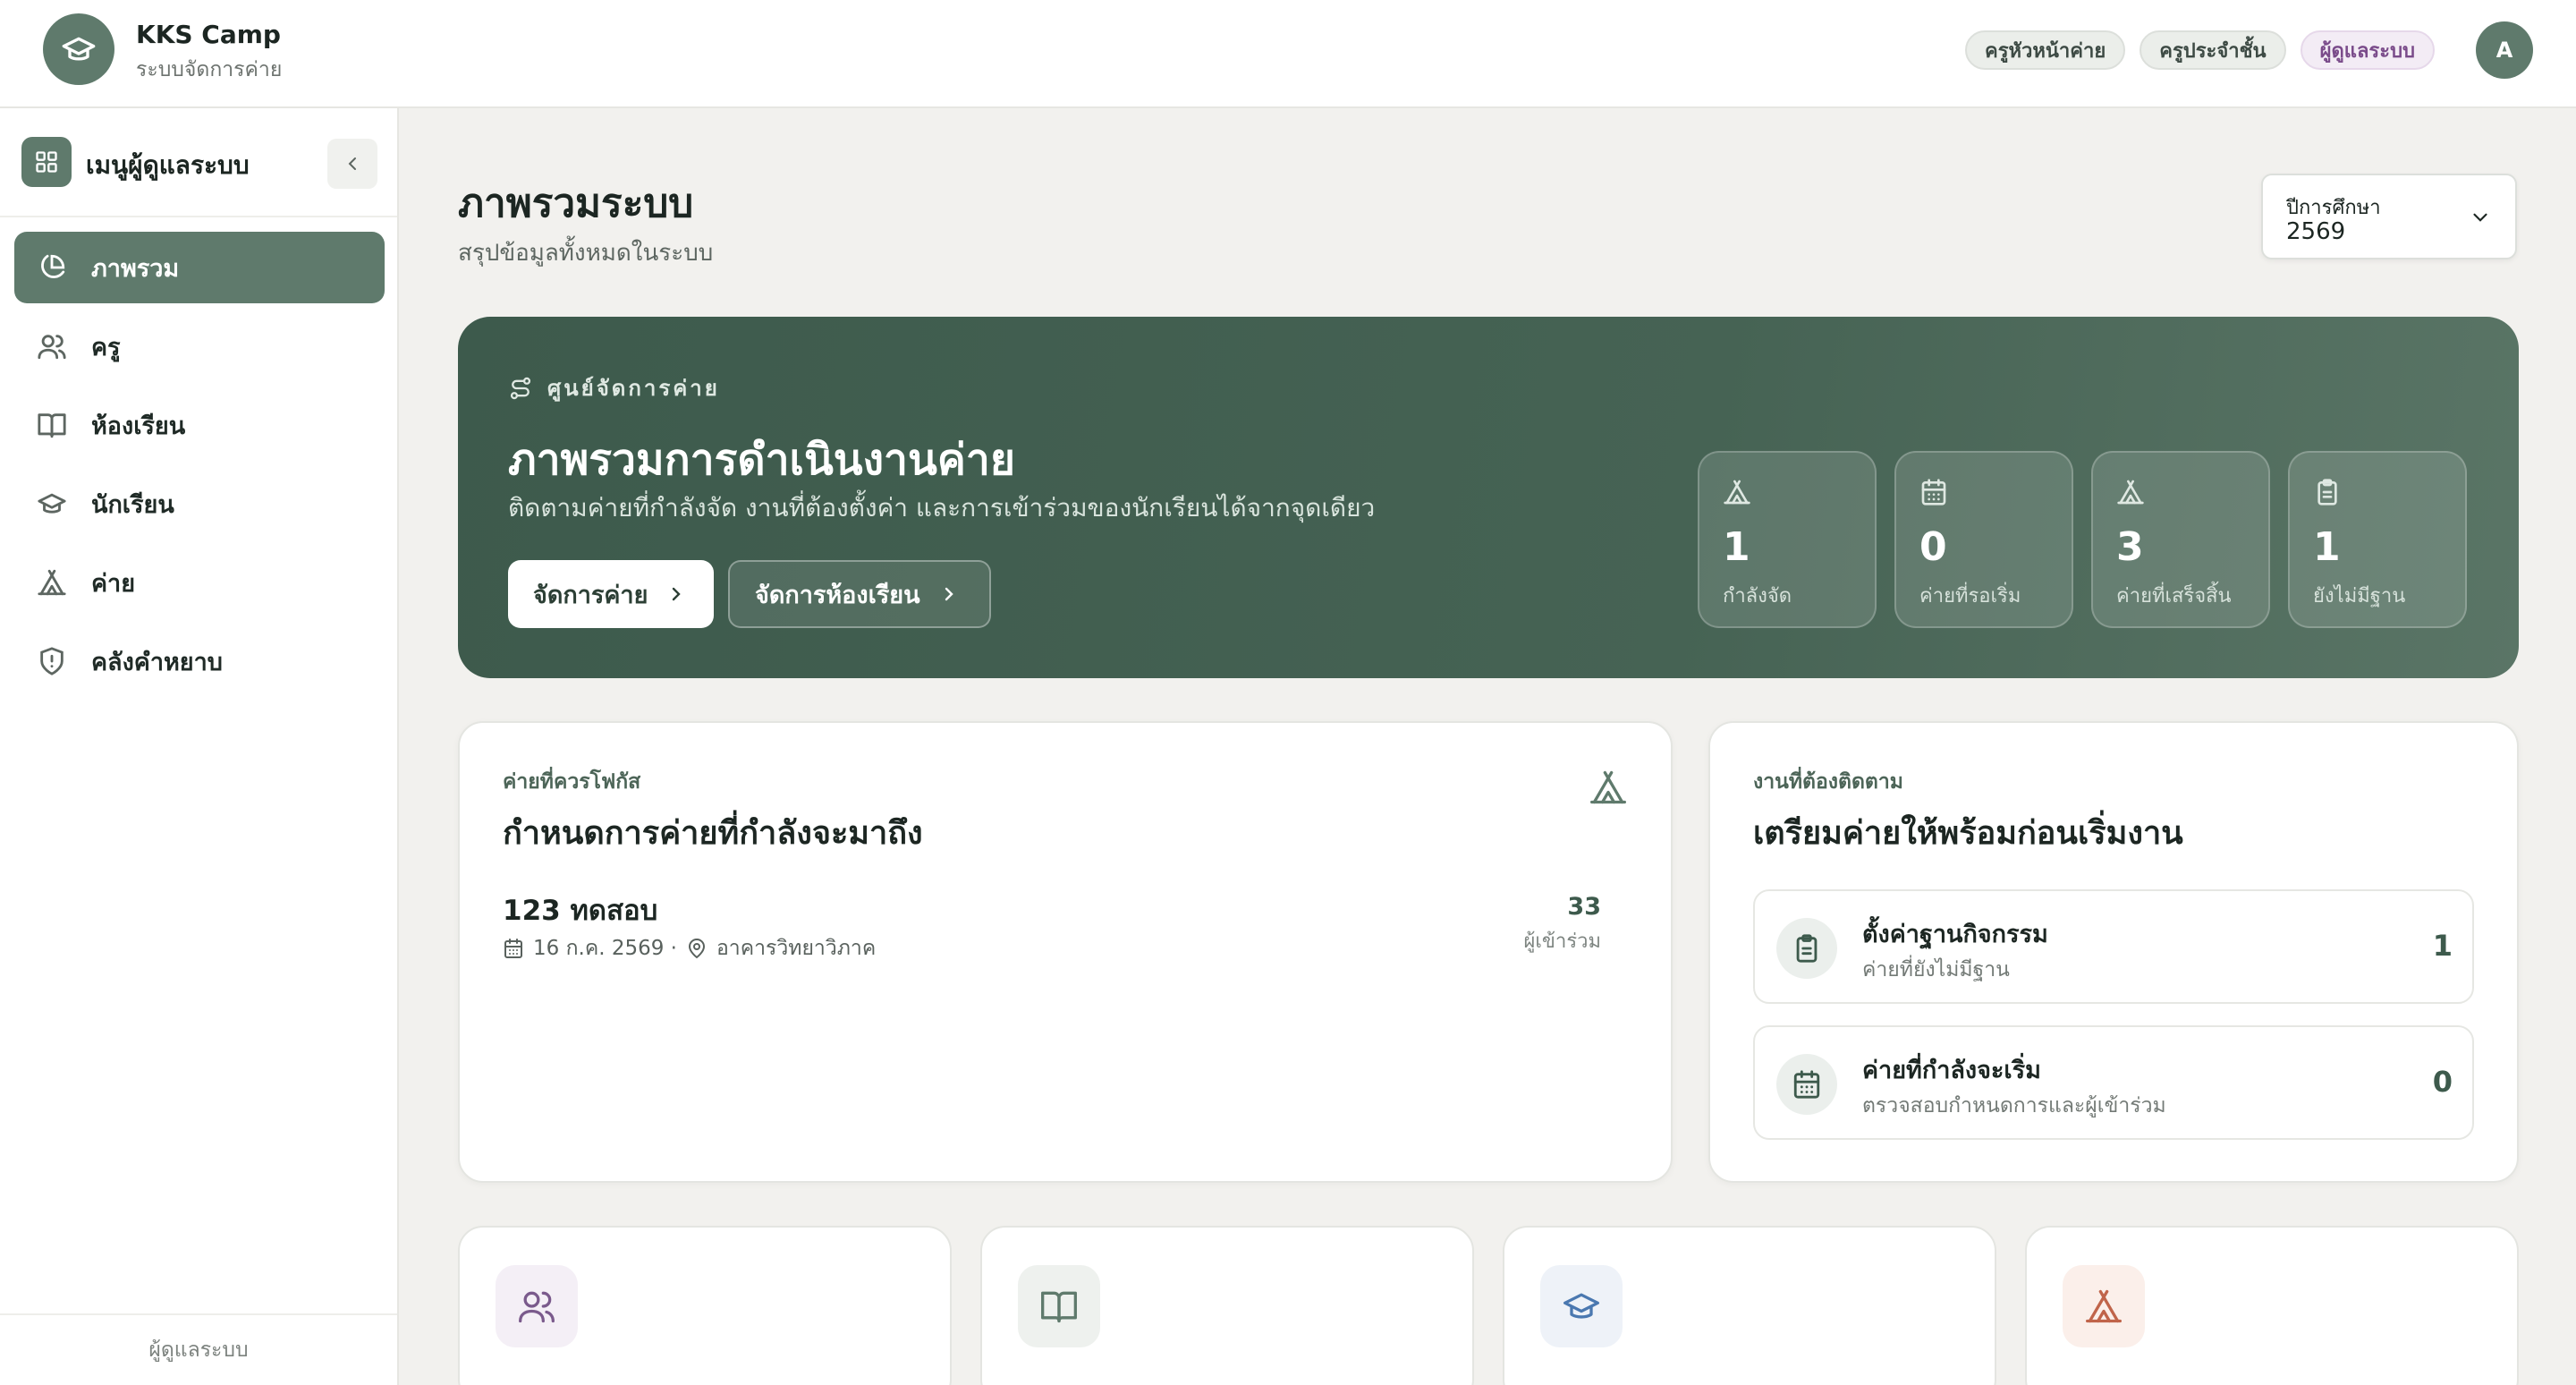 This screenshot has height=1385, width=2576. I want to click on sidebar-item-students: นักเรียน, so click(199, 504).